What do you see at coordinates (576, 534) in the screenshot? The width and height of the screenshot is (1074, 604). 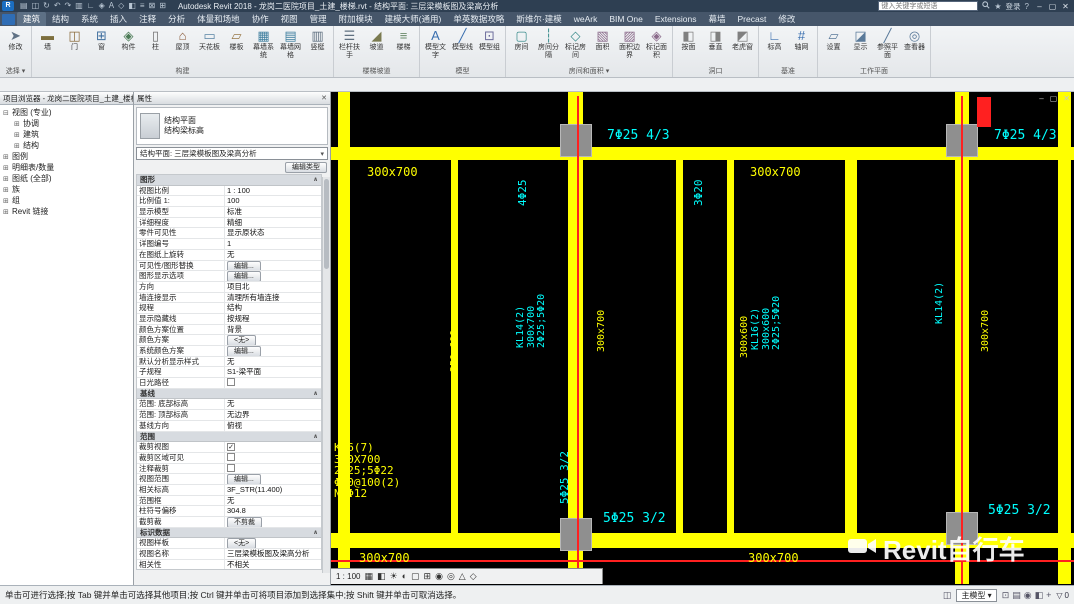 I see `column` at bounding box center [576, 534].